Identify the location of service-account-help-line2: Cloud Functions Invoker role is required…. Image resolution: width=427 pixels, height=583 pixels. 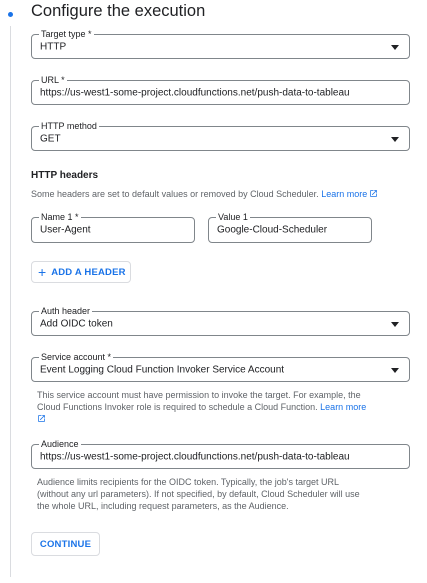
(177, 407).